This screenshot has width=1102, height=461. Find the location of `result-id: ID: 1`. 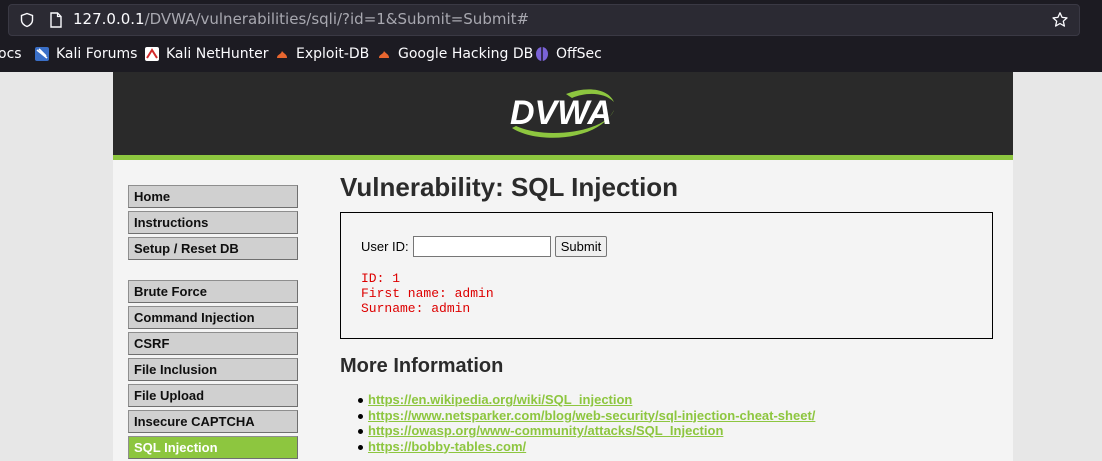

result-id: ID: 1 is located at coordinates (381, 278).